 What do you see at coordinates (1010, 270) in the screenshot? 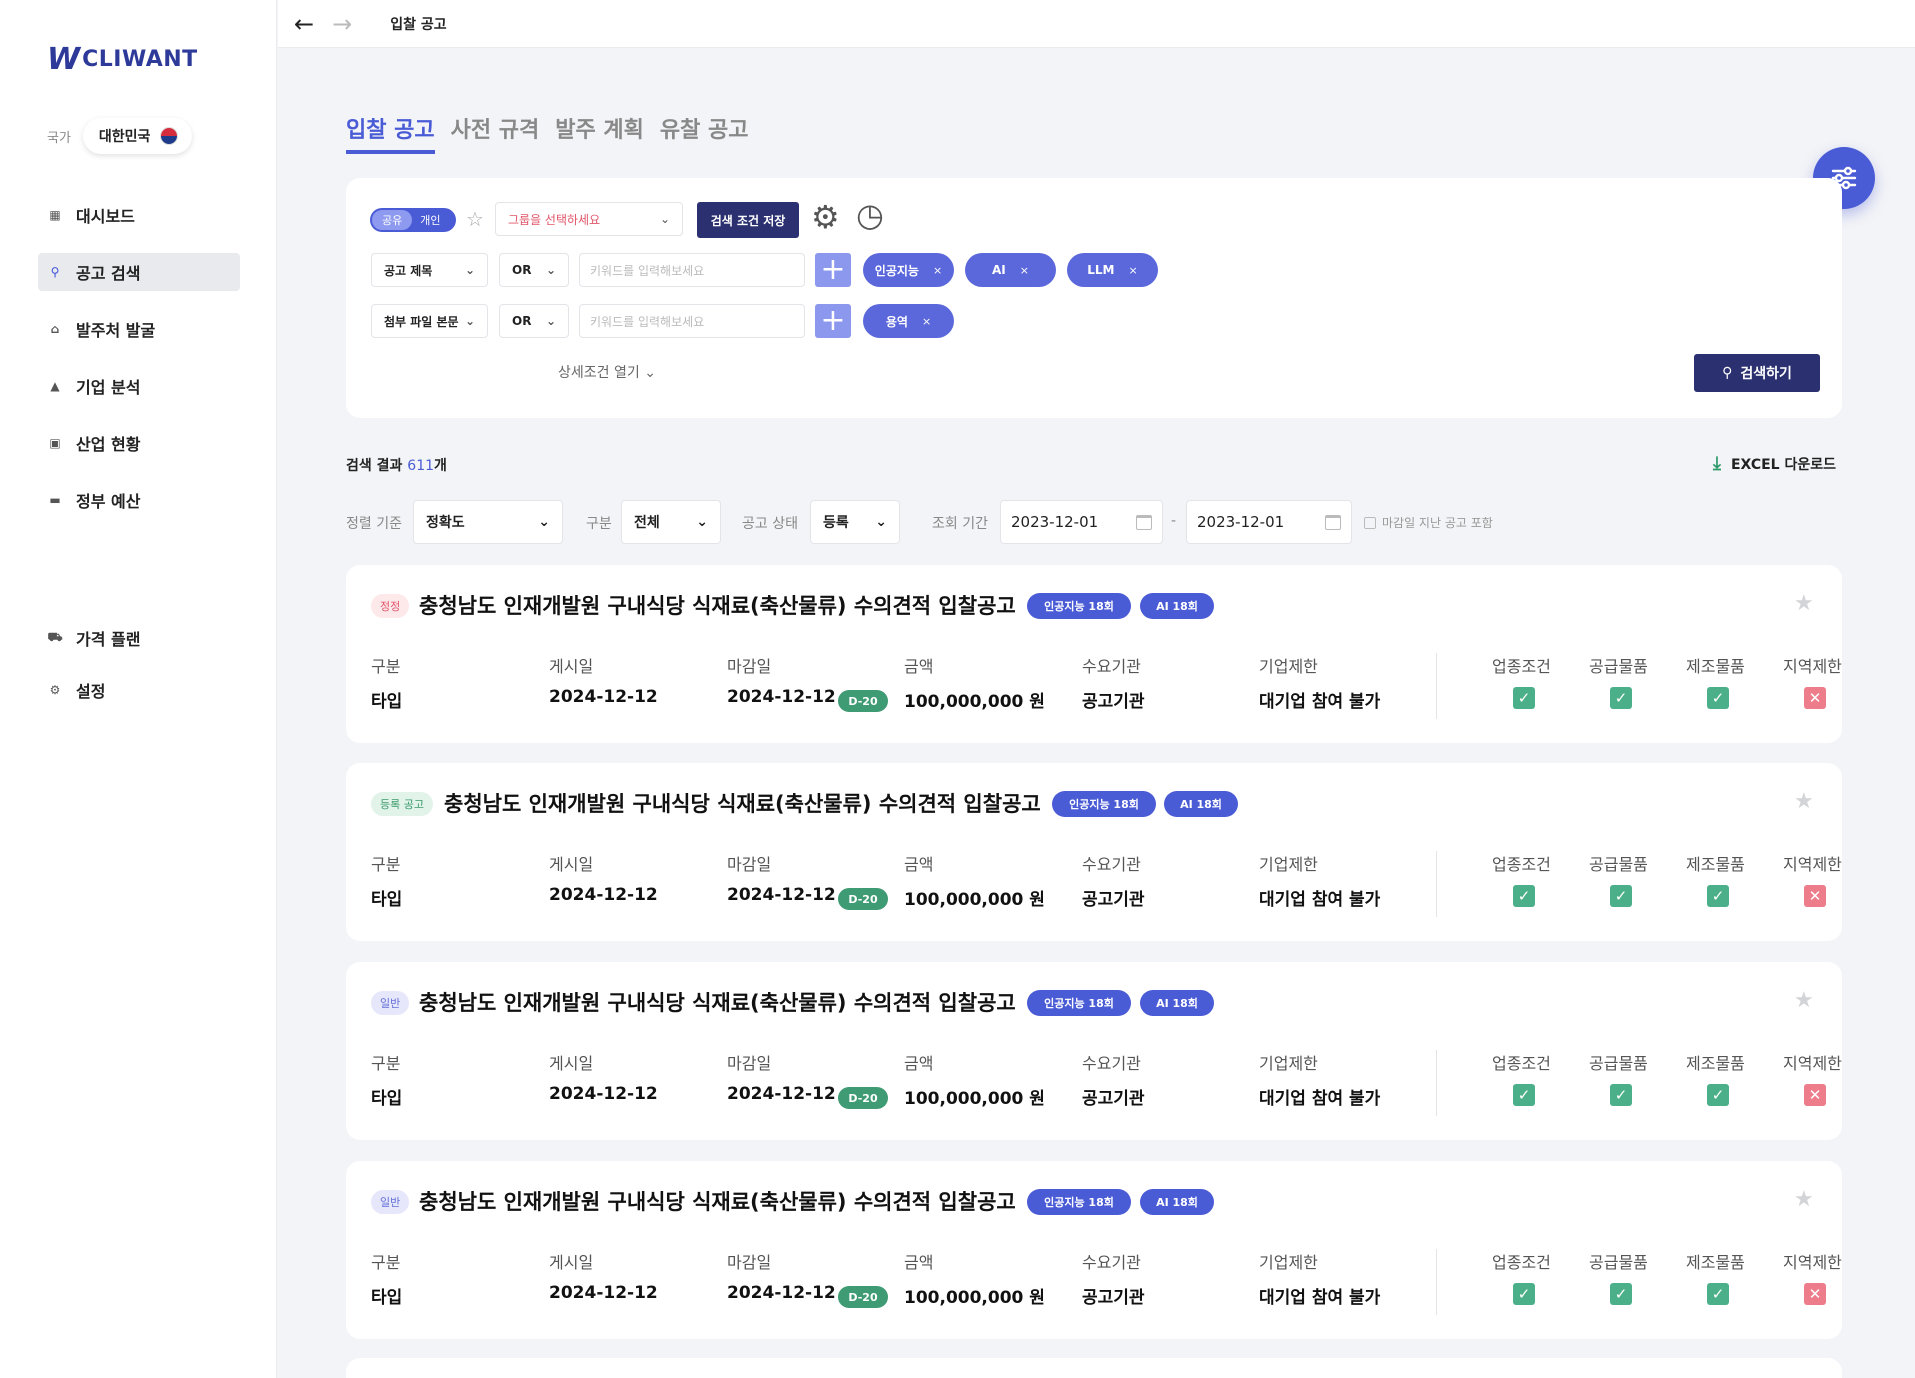
I see `keyword-chip: AI ×` at bounding box center [1010, 270].